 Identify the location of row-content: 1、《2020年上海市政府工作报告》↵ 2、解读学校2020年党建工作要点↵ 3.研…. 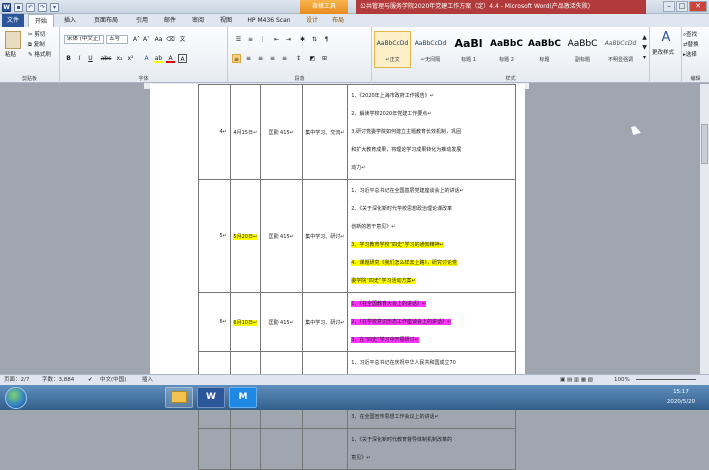
(431, 132).